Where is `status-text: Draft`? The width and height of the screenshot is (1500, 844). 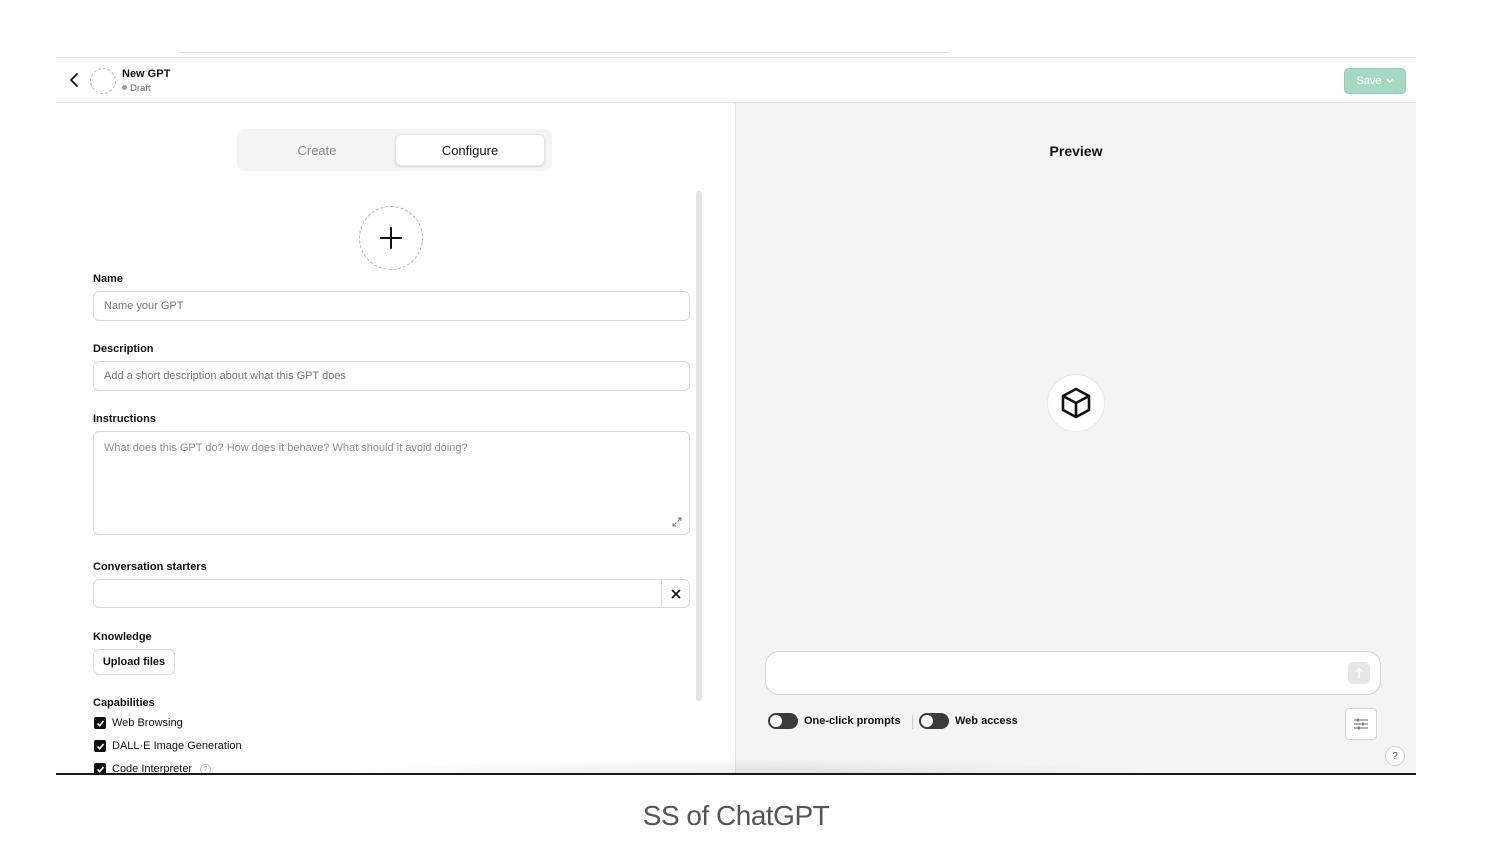
status-text: Draft is located at coordinates (140, 88).